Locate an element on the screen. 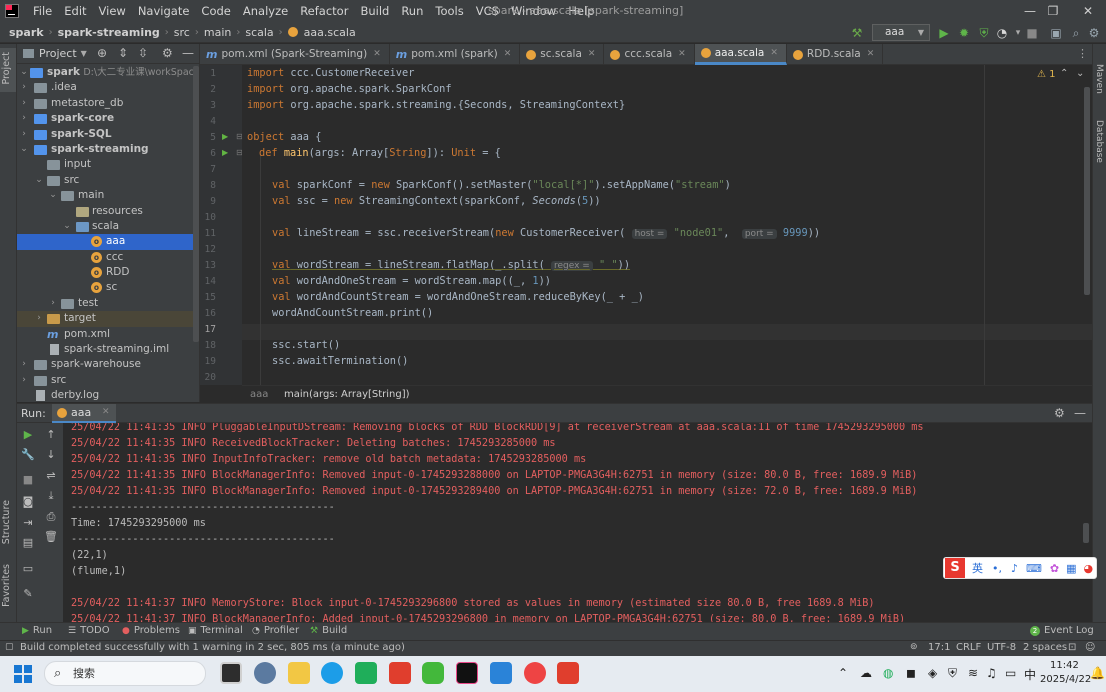  breadcrumb-src: src is located at coordinates (182, 32).